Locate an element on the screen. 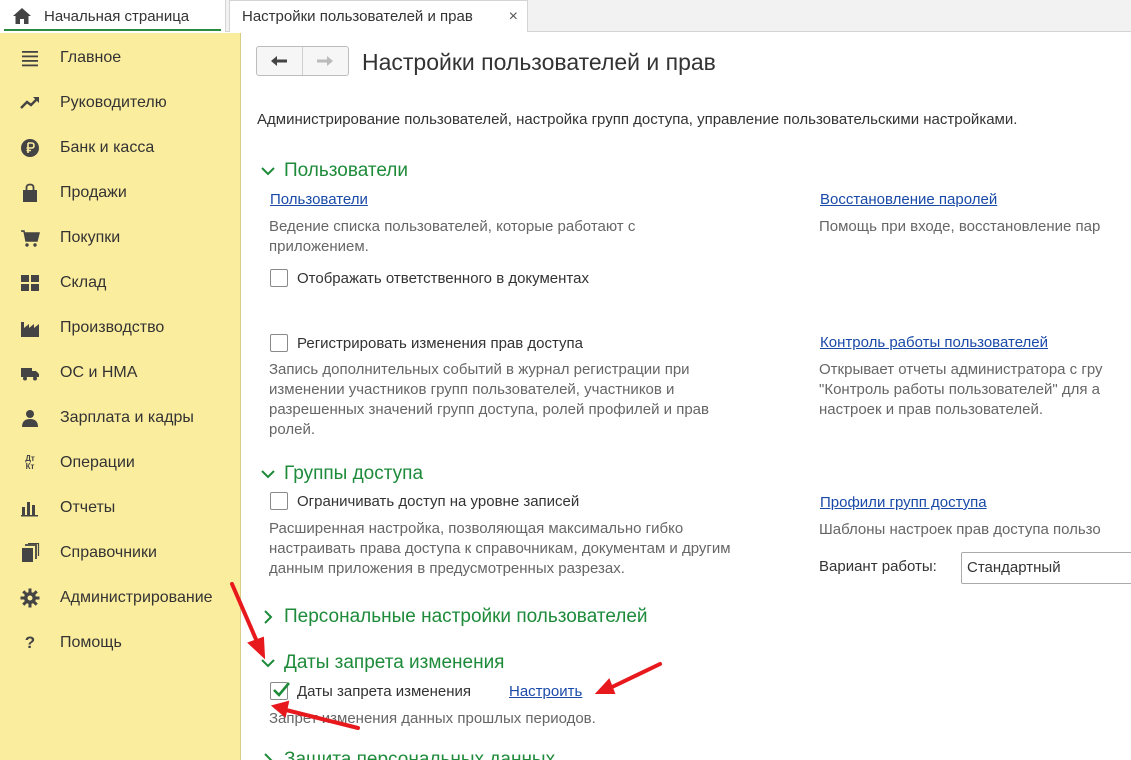 Image resolution: width=1131 pixels, height=760 pixels. sidebar-item-operations: Дт Кт Операции is located at coordinates (120, 462).